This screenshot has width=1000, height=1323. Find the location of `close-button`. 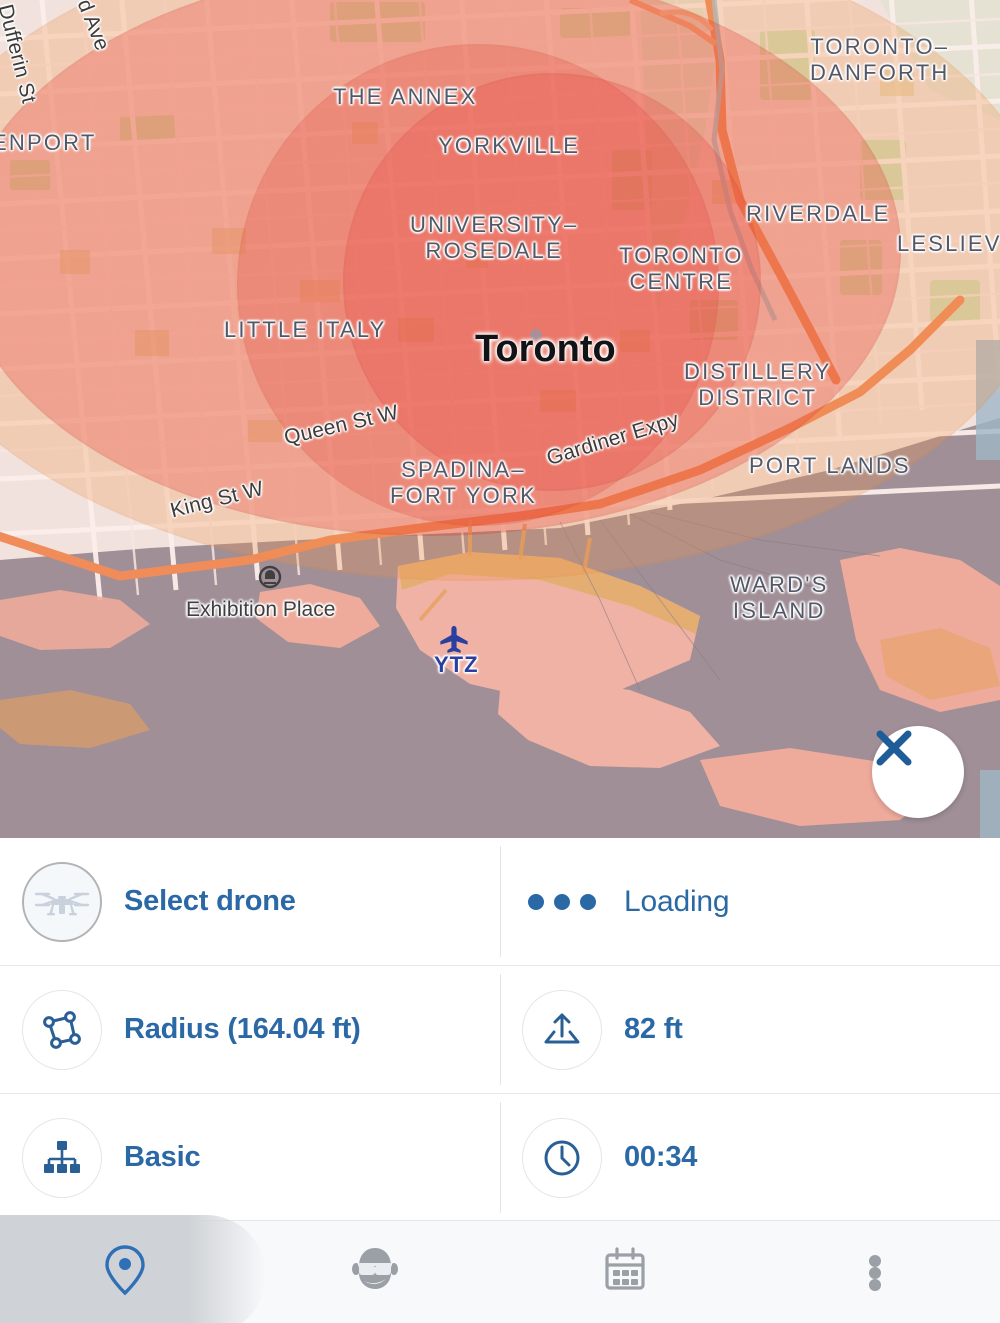

close-button is located at coordinates (918, 772).